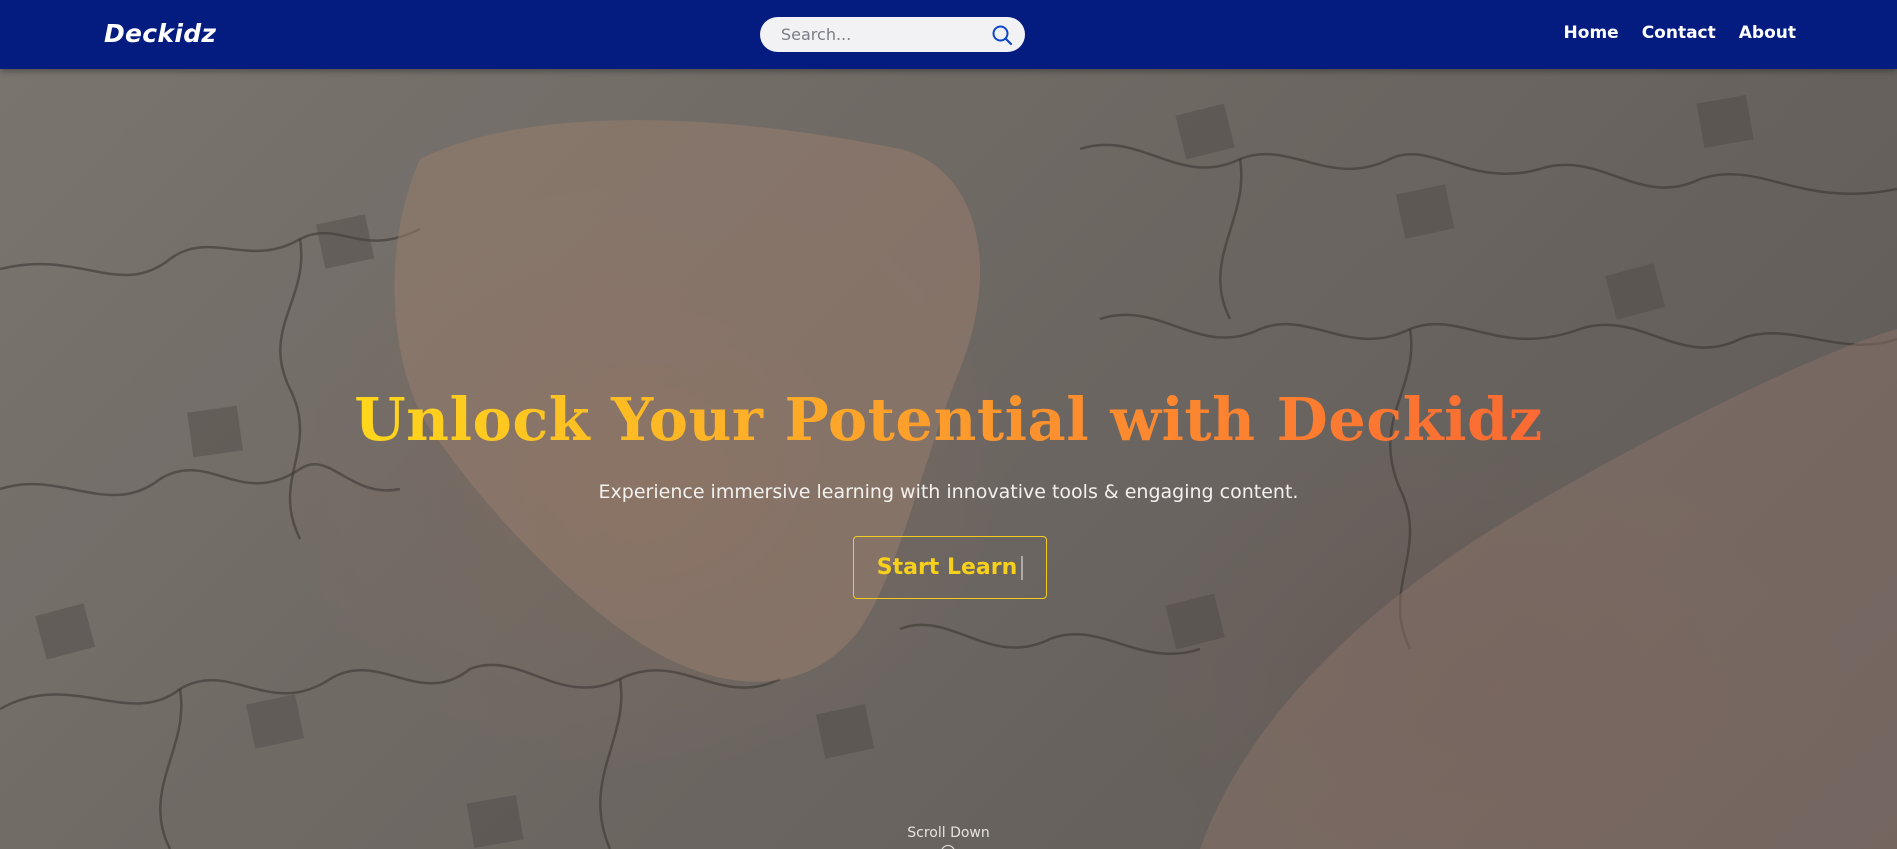 This screenshot has width=1897, height=849. Describe the element at coordinates (1591, 33) in the screenshot. I see `nav-link-home: Home` at that location.